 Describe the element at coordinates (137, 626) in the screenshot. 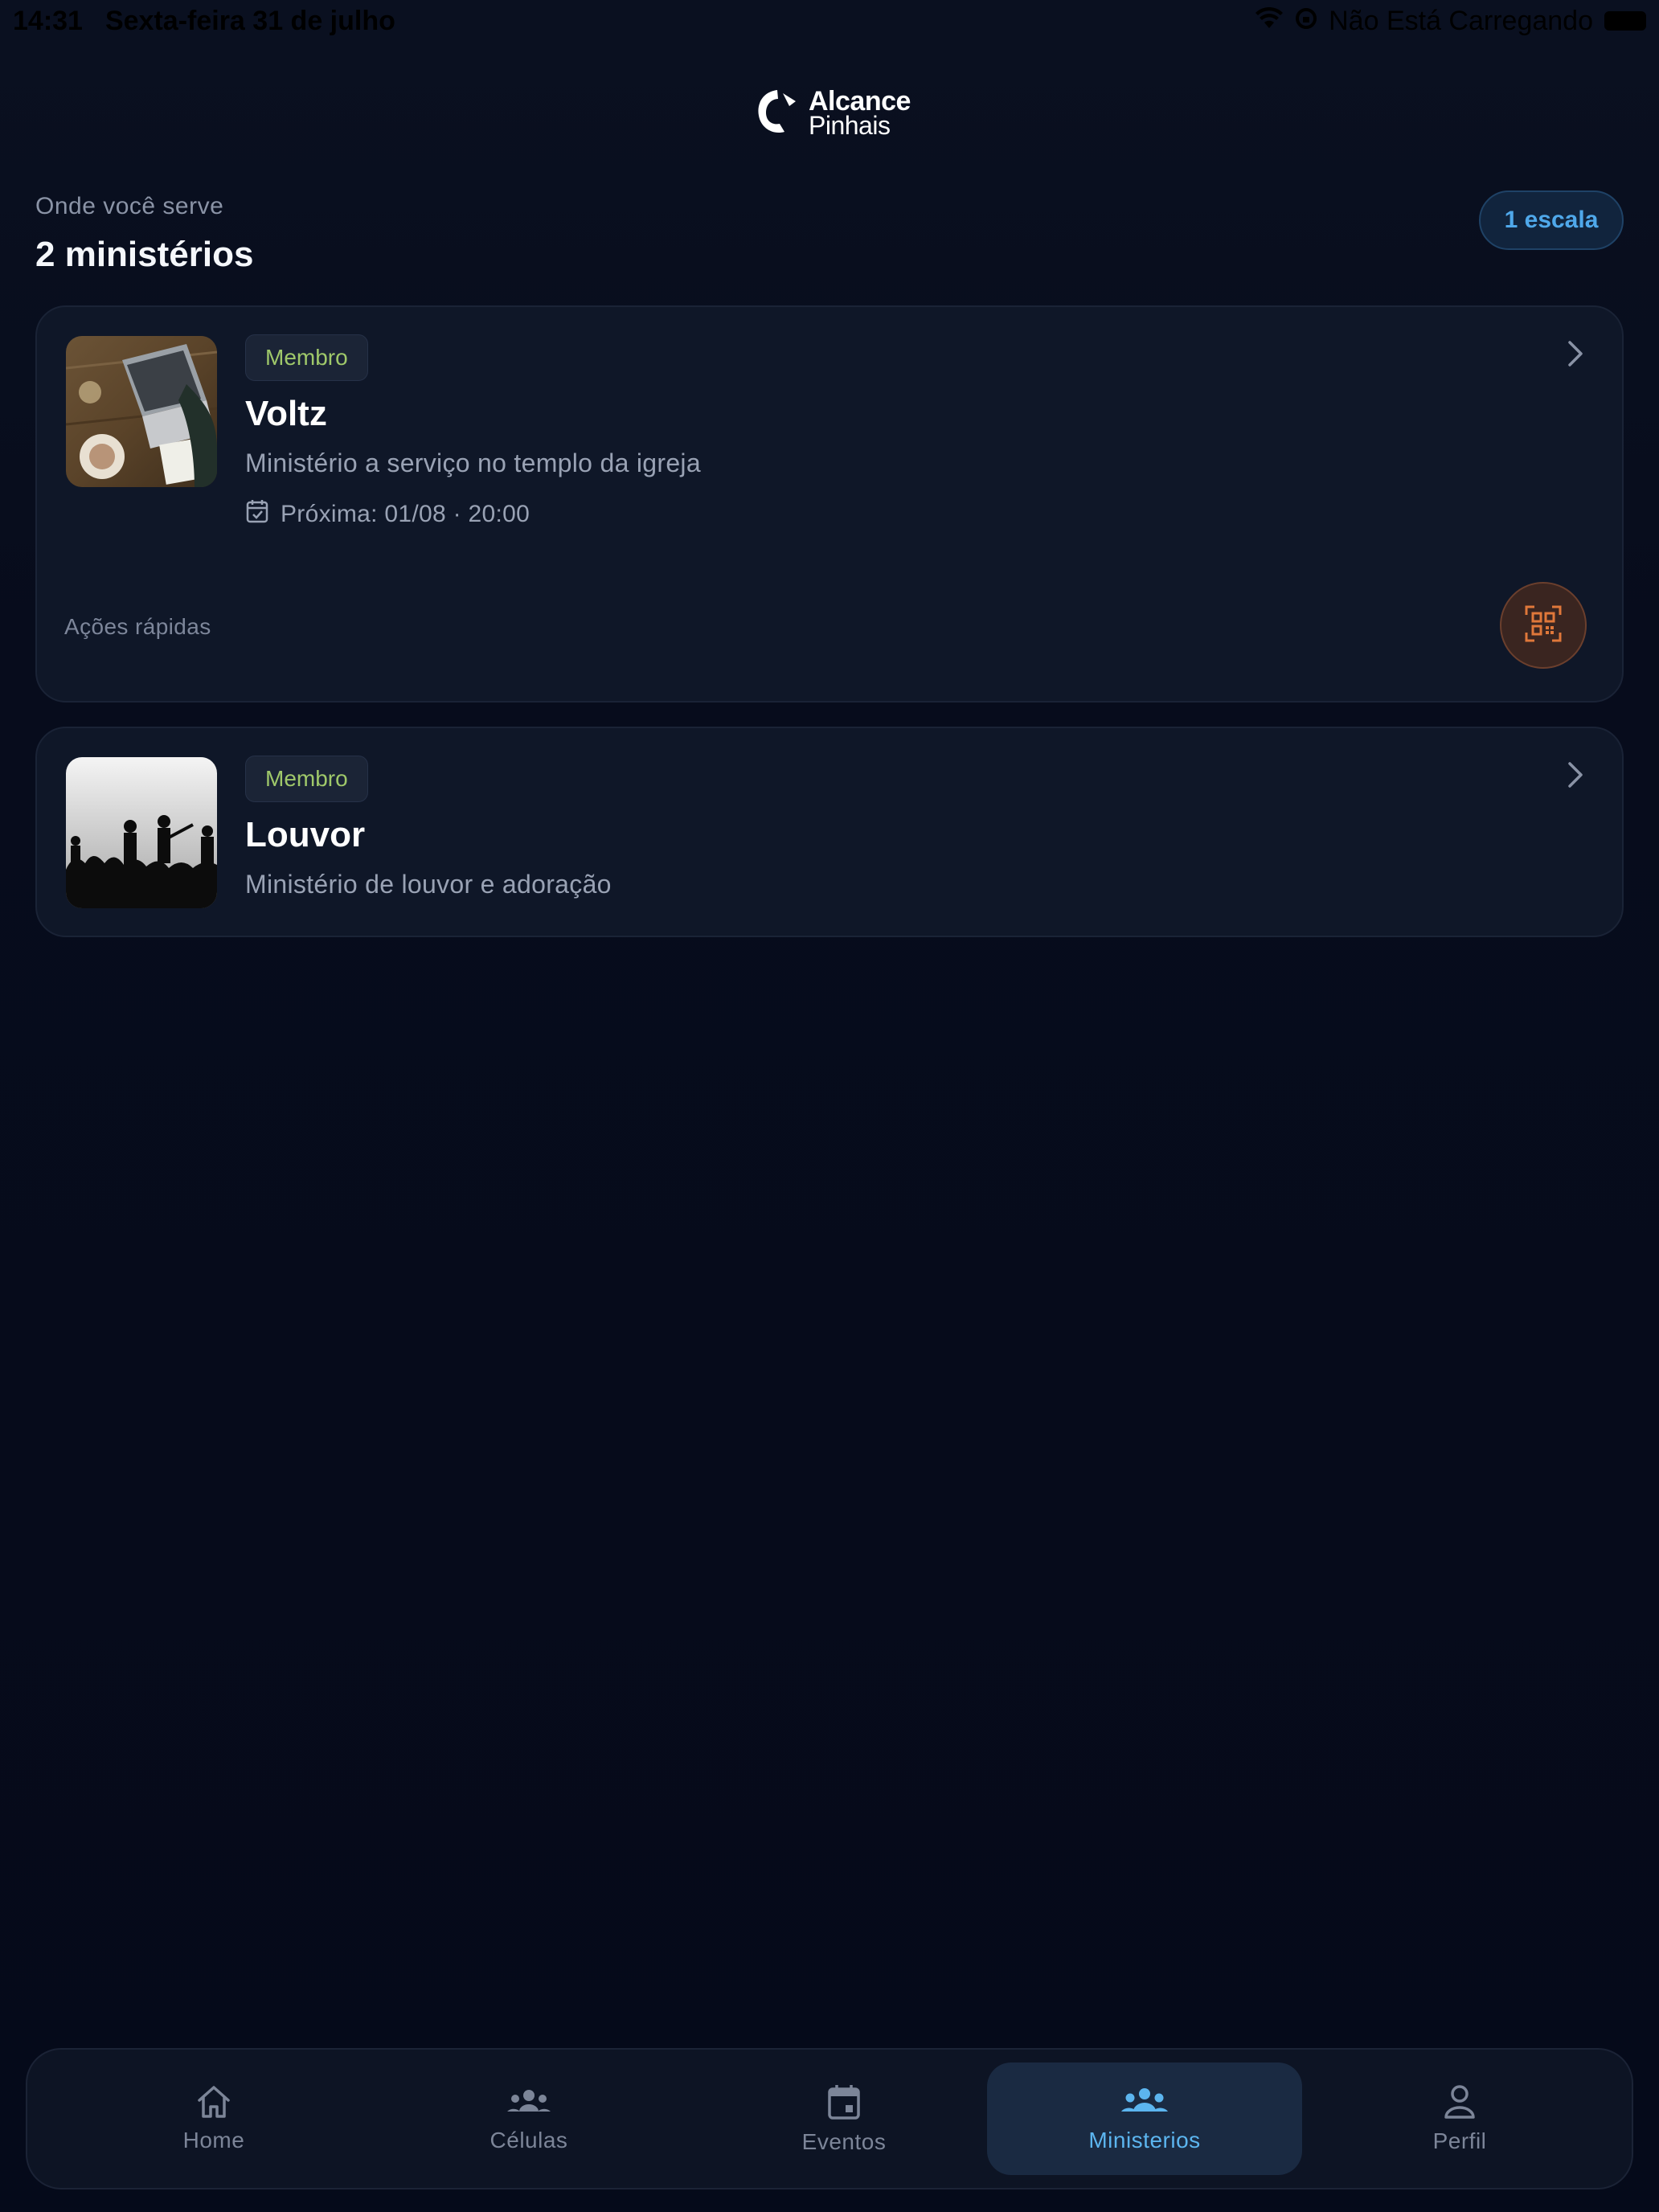

I see `quick-actions-label: Ações rápidas` at that location.